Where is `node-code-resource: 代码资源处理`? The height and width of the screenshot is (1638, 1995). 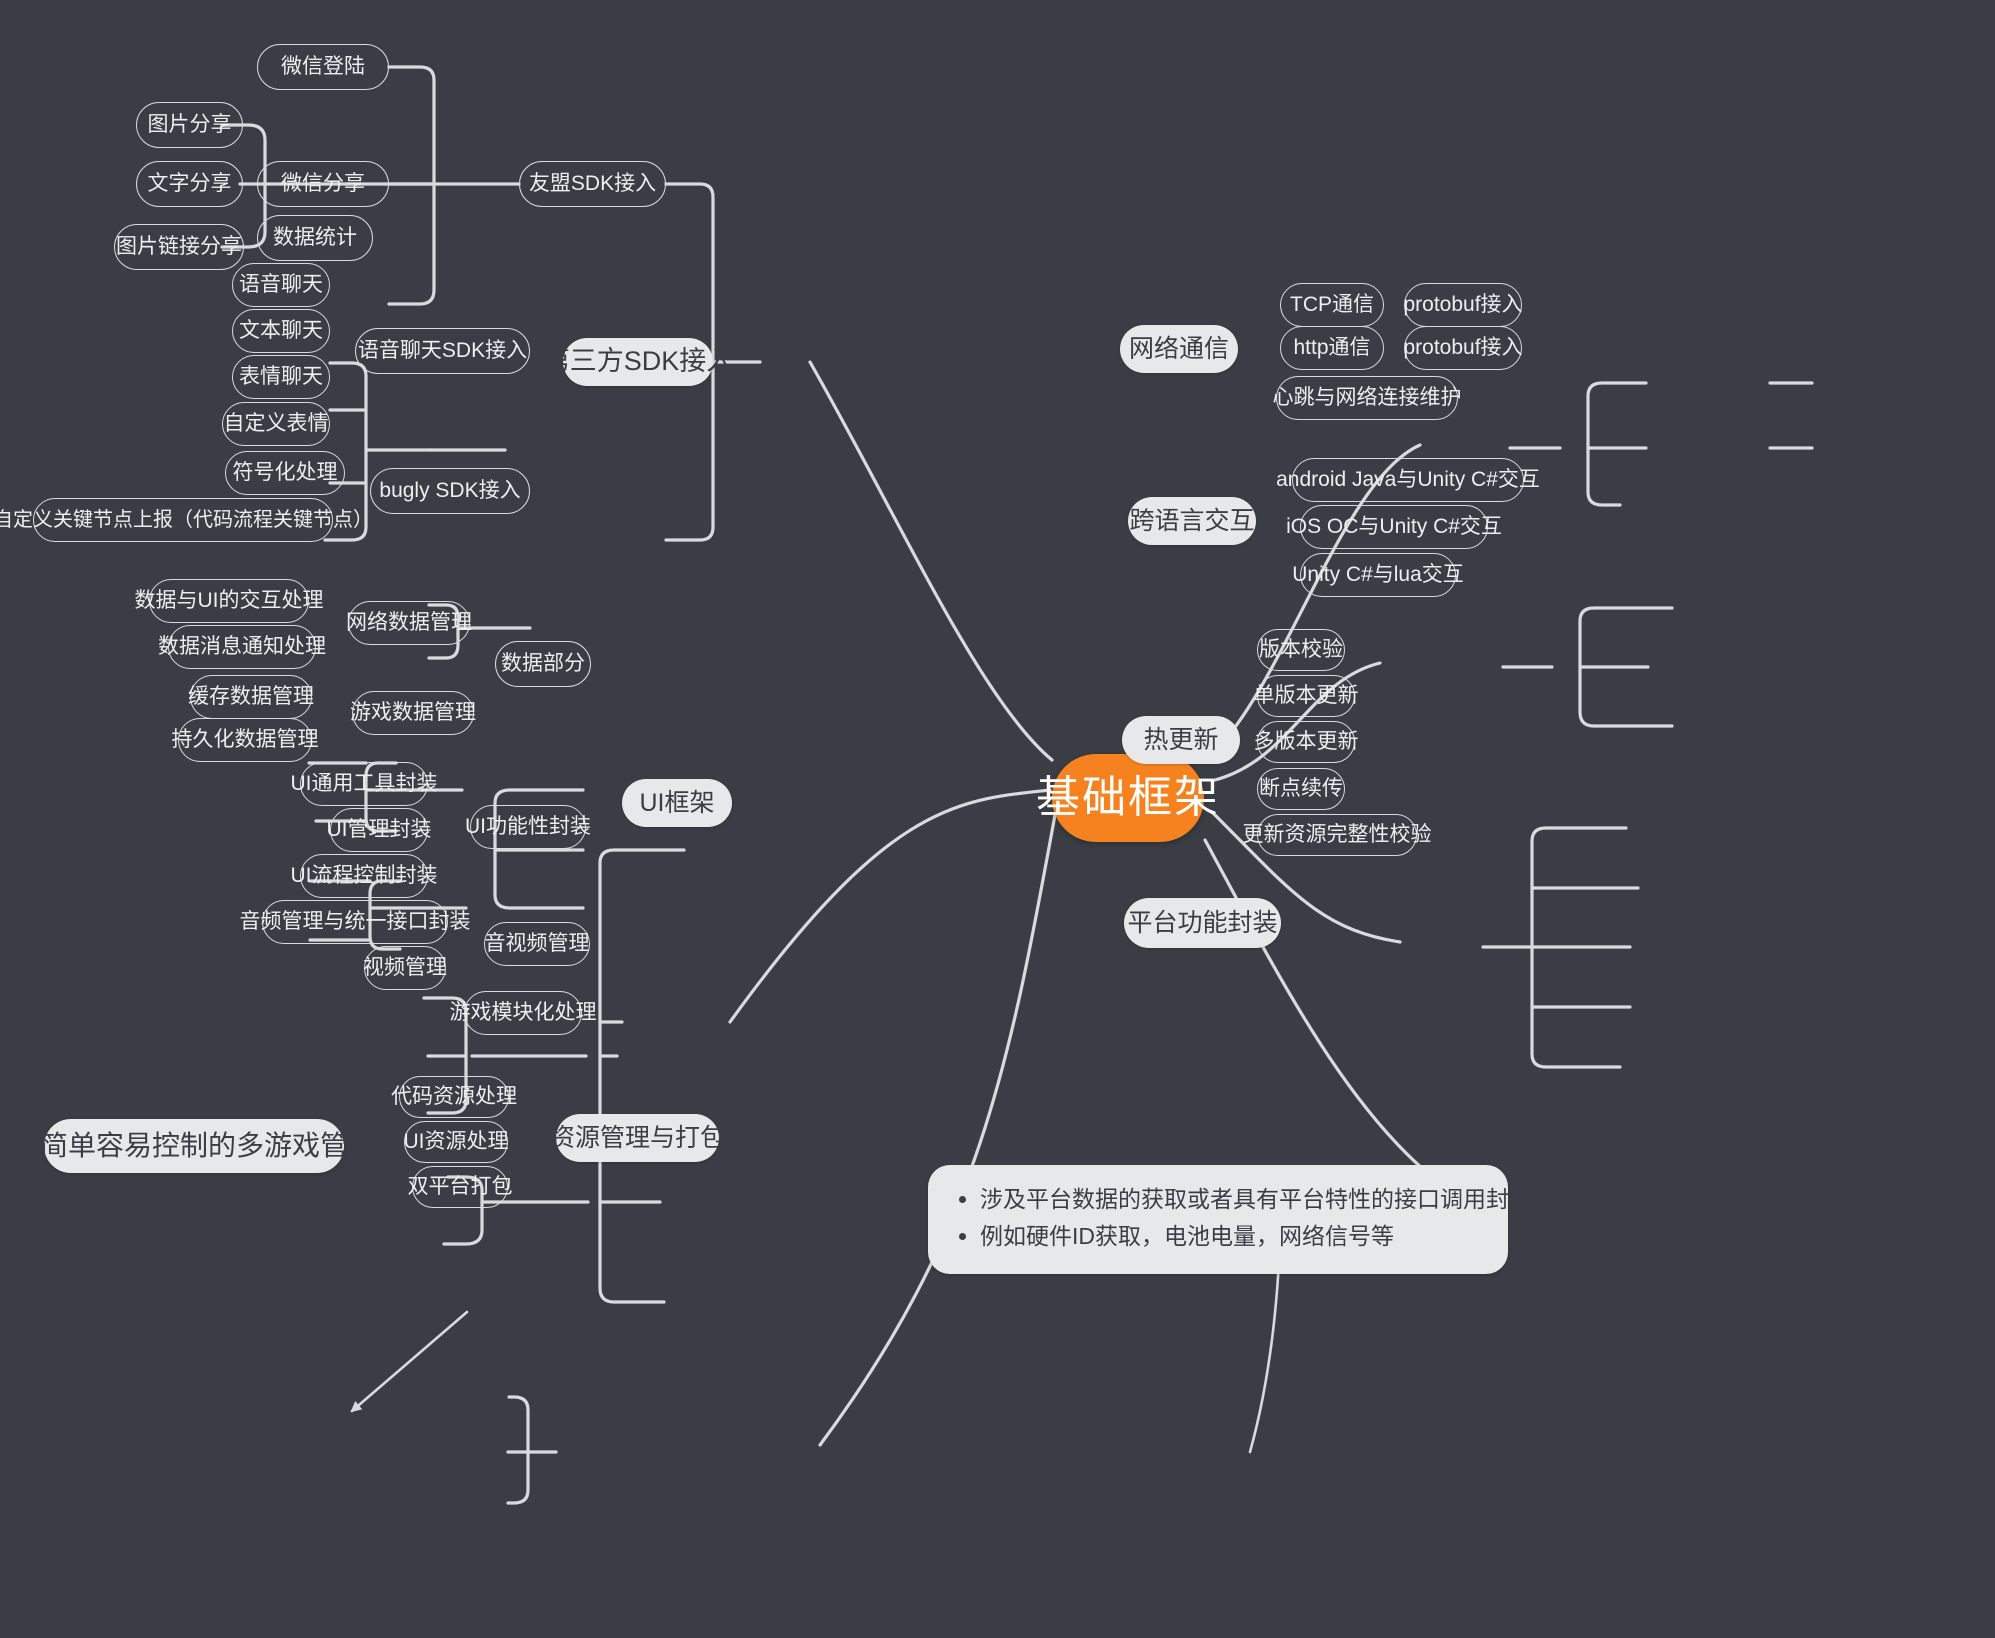 node-code-resource: 代码资源处理 is located at coordinates (454, 1097).